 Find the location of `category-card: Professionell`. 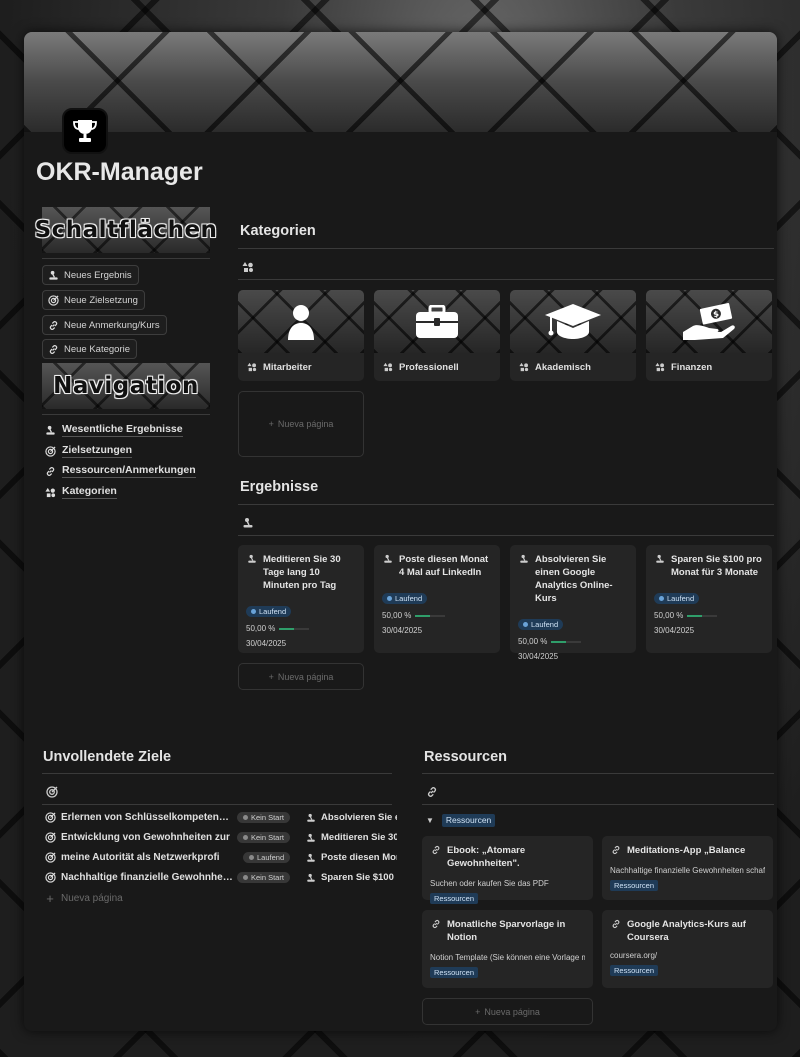

category-card: Professionell is located at coordinates (437, 335).